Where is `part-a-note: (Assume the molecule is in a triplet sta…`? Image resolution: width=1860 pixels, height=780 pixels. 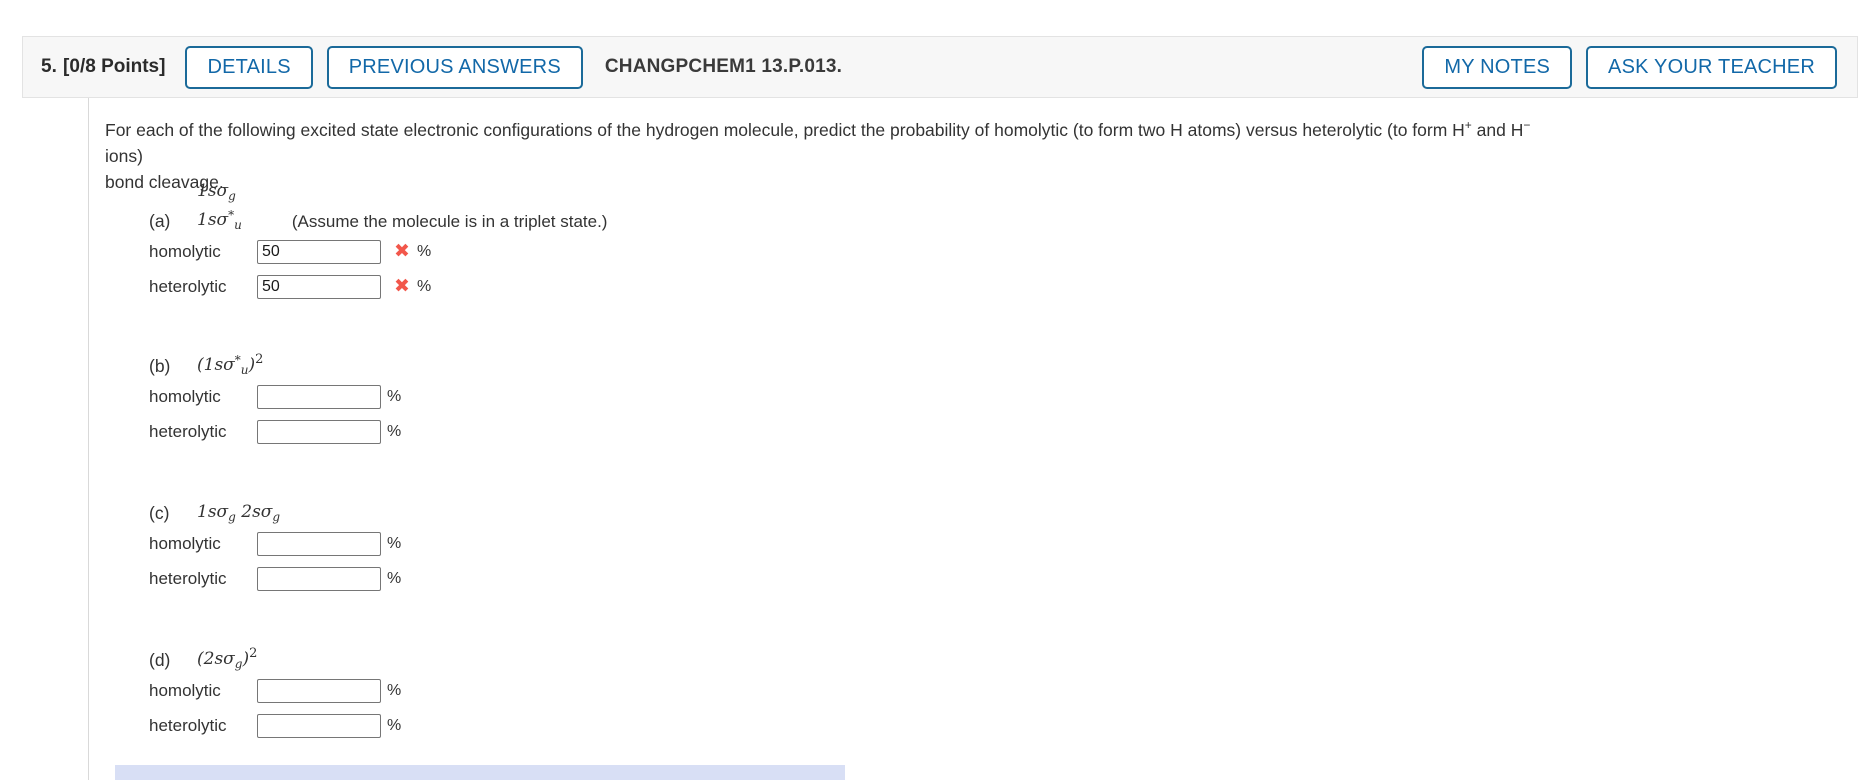 part-a-note: (Assume the molecule is in a triplet sta… is located at coordinates (449, 221).